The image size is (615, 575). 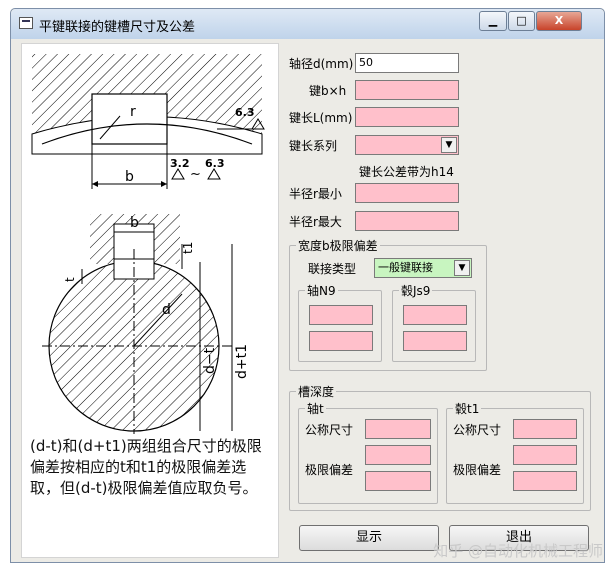 I want to click on connection-type-dropdown-button: ▼, so click(x=462, y=268).